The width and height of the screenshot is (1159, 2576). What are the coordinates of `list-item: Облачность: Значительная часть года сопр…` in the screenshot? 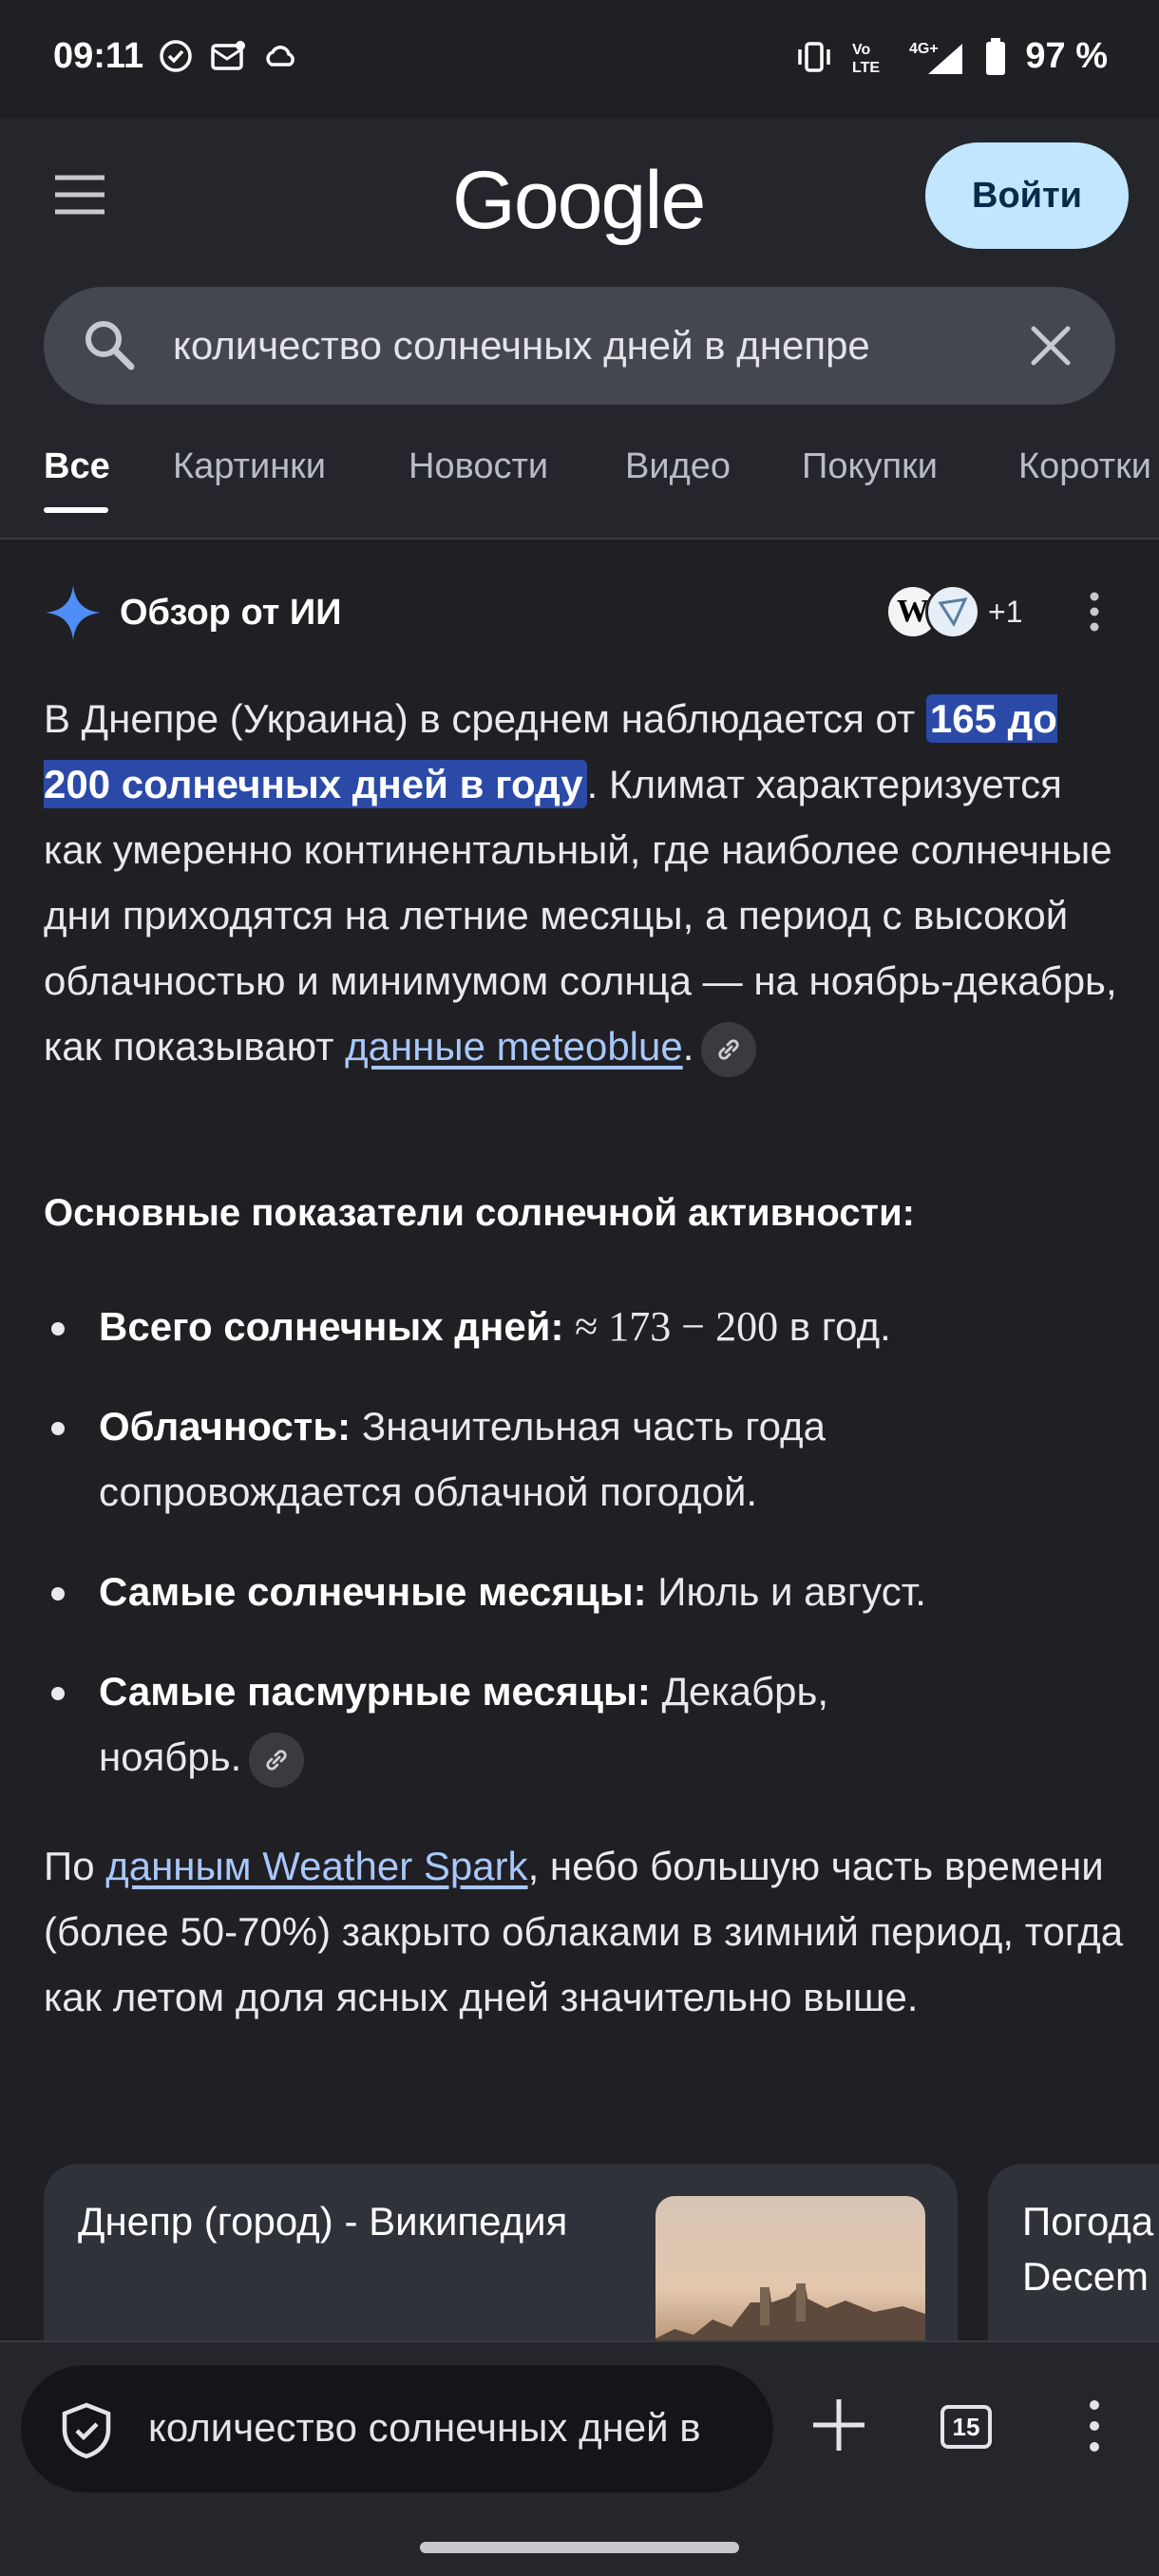 It's located at (585, 1459).